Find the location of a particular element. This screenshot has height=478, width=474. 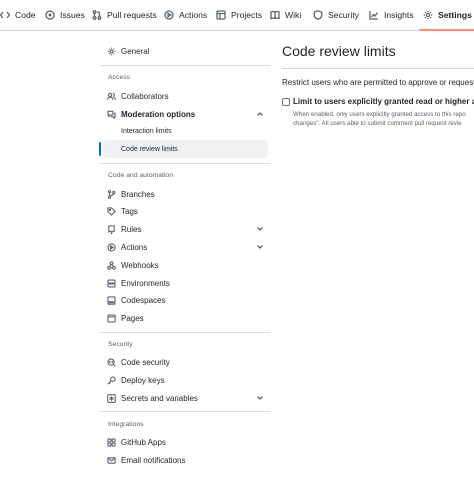

tab-actions: Actions is located at coordinates (185, 15).